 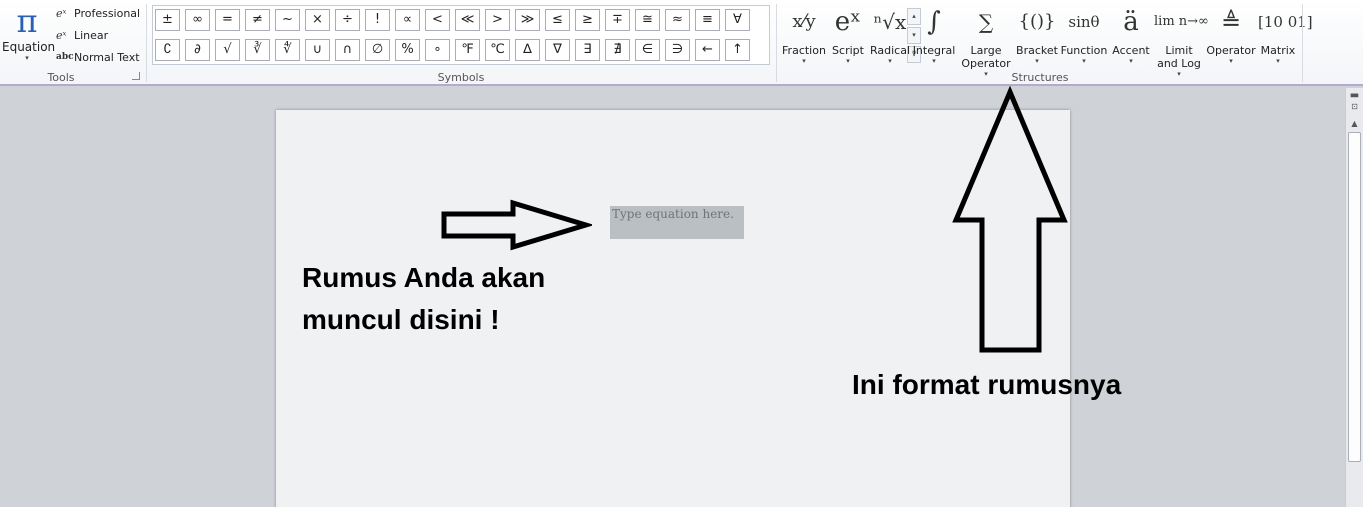 What do you see at coordinates (1354, 106) in the screenshot?
I see `ruler-toggle-icon: ⊡` at bounding box center [1354, 106].